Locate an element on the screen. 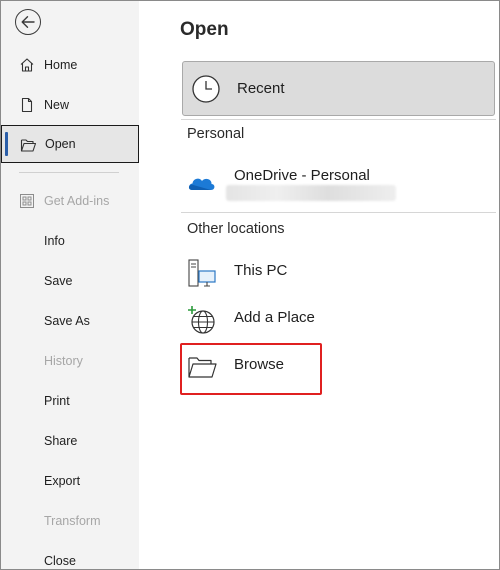 This screenshot has height=570, width=500. sidebar-item-share: Share is located at coordinates (70, 441).